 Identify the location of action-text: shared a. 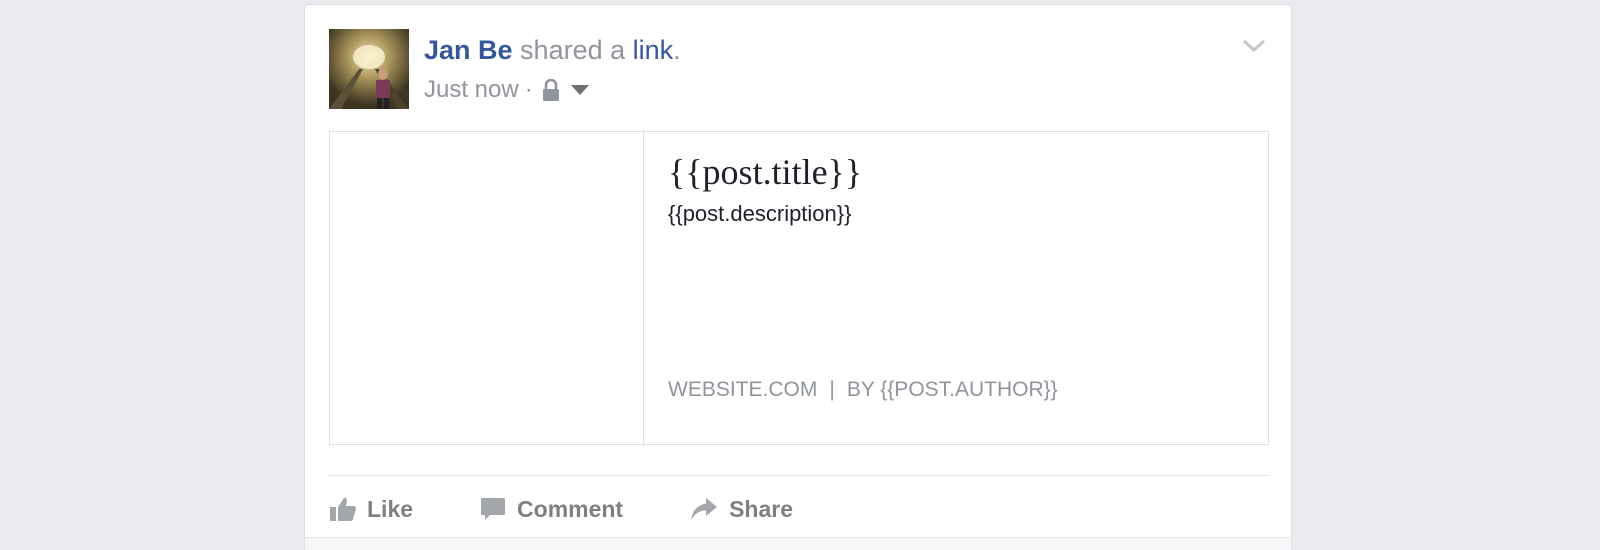
(572, 50).